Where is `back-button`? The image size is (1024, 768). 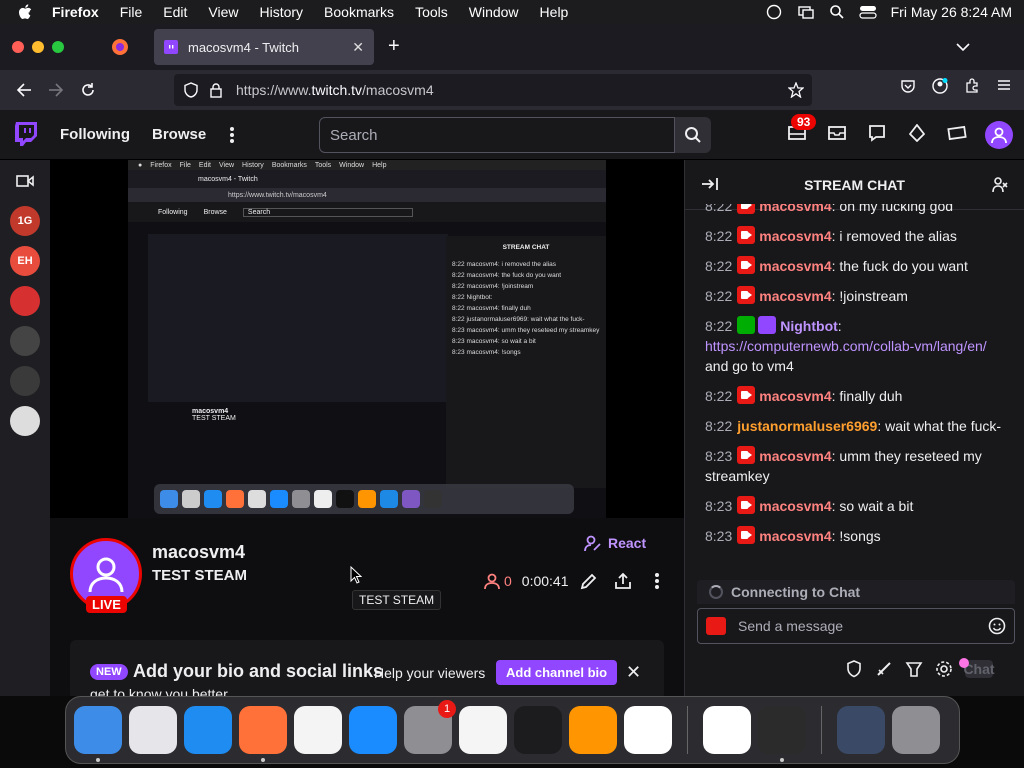 back-button is located at coordinates (24, 90).